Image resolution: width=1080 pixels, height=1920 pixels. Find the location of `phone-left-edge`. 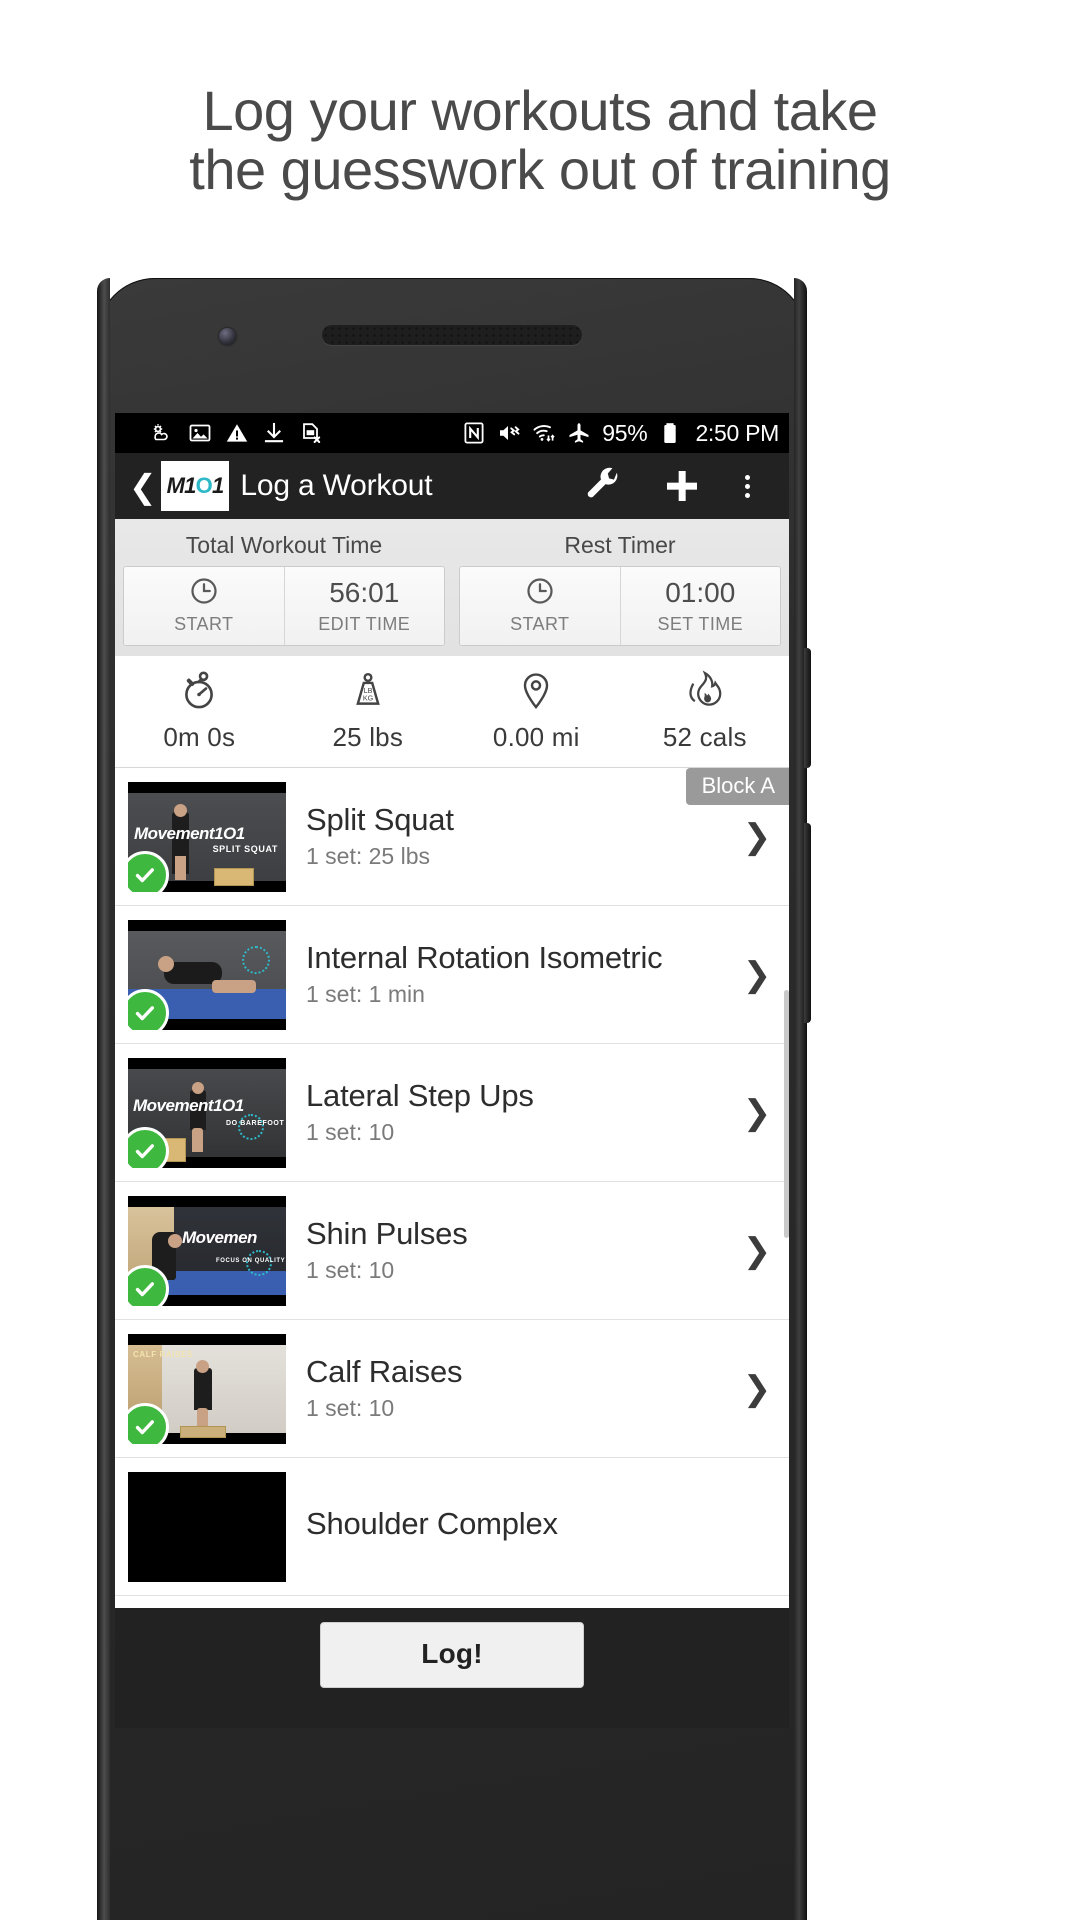

phone-left-edge is located at coordinates (103, 1099).